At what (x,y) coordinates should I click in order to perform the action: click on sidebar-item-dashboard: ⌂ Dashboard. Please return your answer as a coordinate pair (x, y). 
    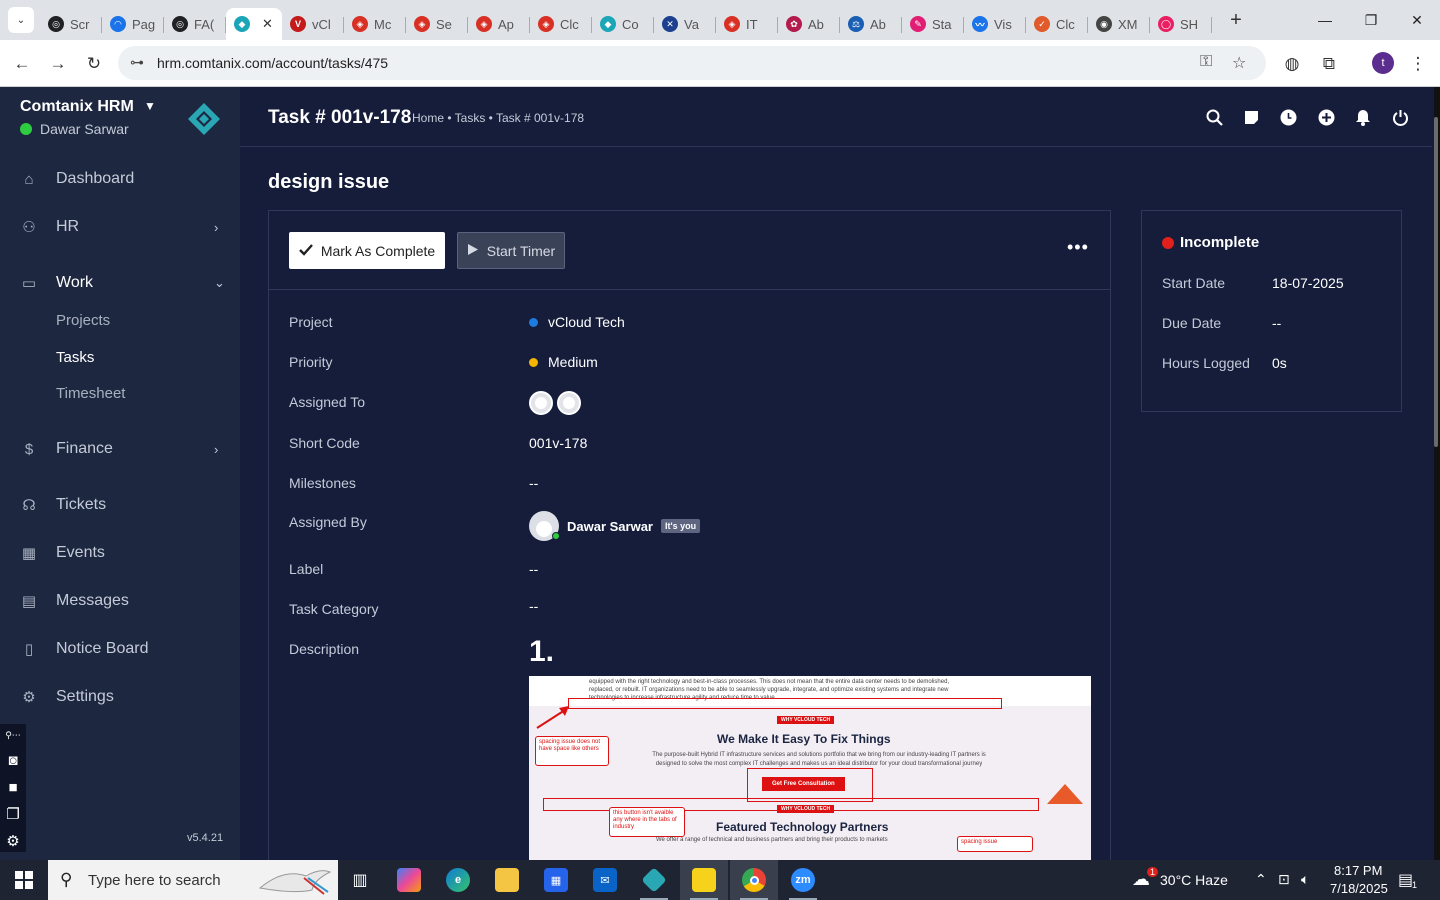
    Looking at the image, I should click on (120, 179).